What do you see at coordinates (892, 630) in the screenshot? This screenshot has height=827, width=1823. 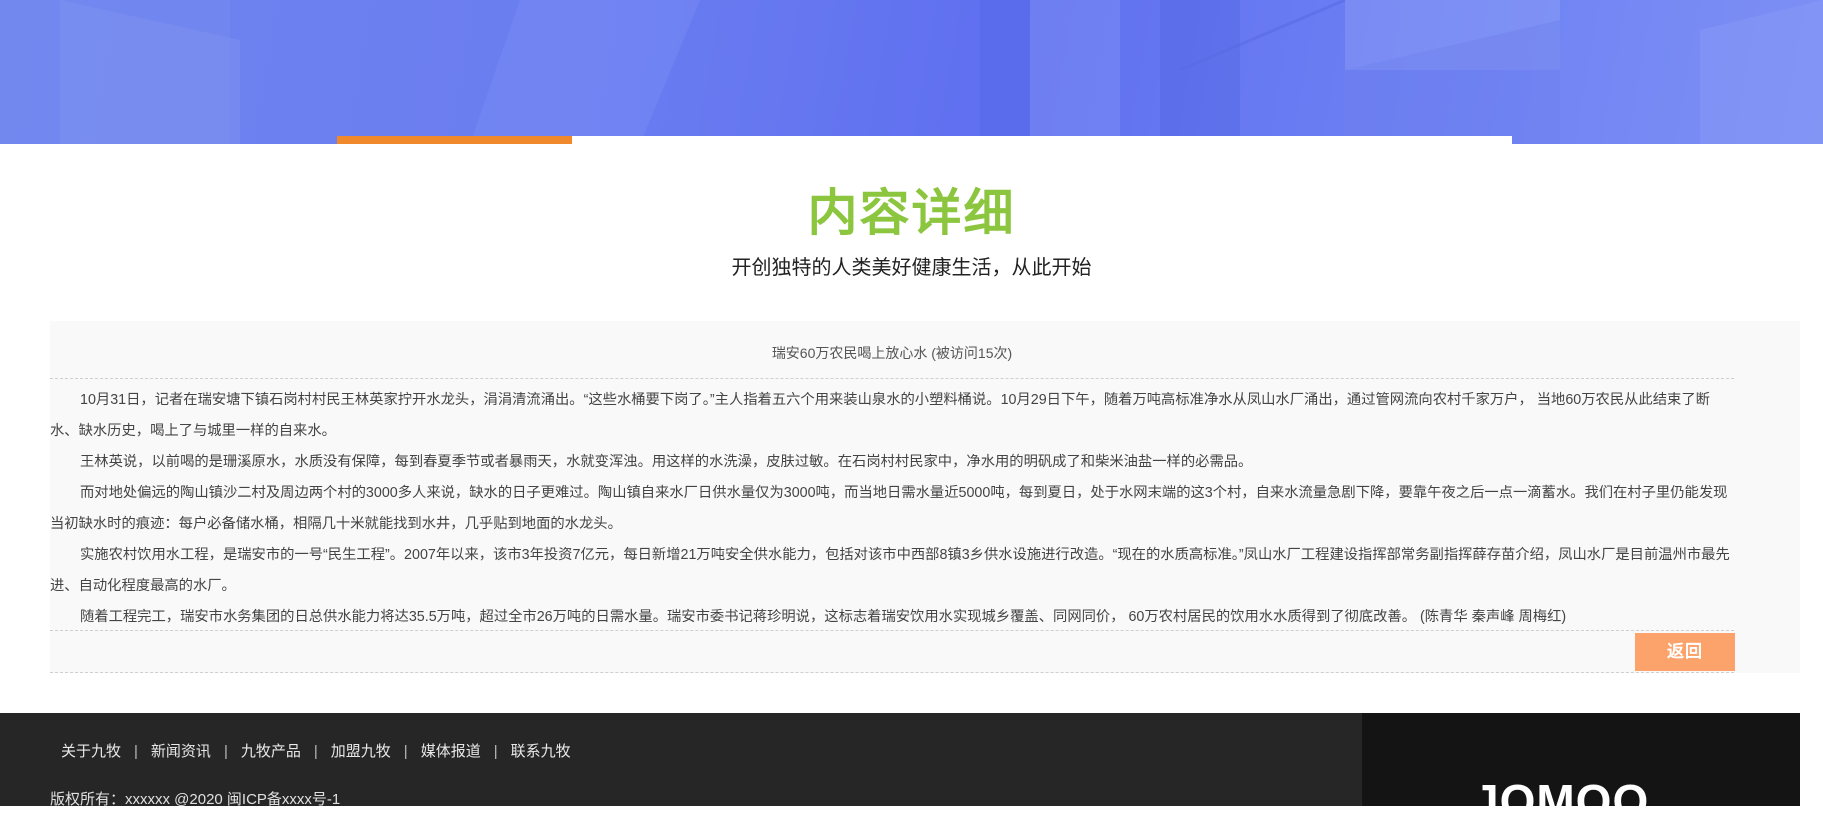 I see `divider-middle` at bounding box center [892, 630].